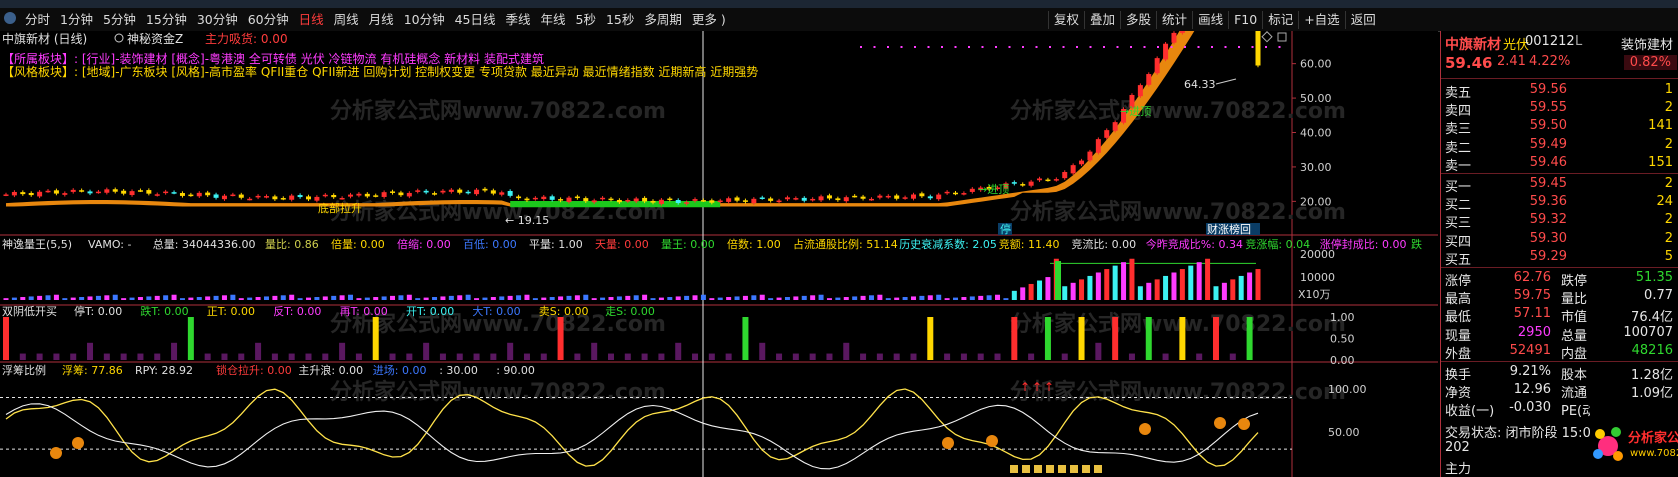 This screenshot has height=477, width=1678. What do you see at coordinates (518, 20) in the screenshot?
I see `period-11: 季线` at bounding box center [518, 20].